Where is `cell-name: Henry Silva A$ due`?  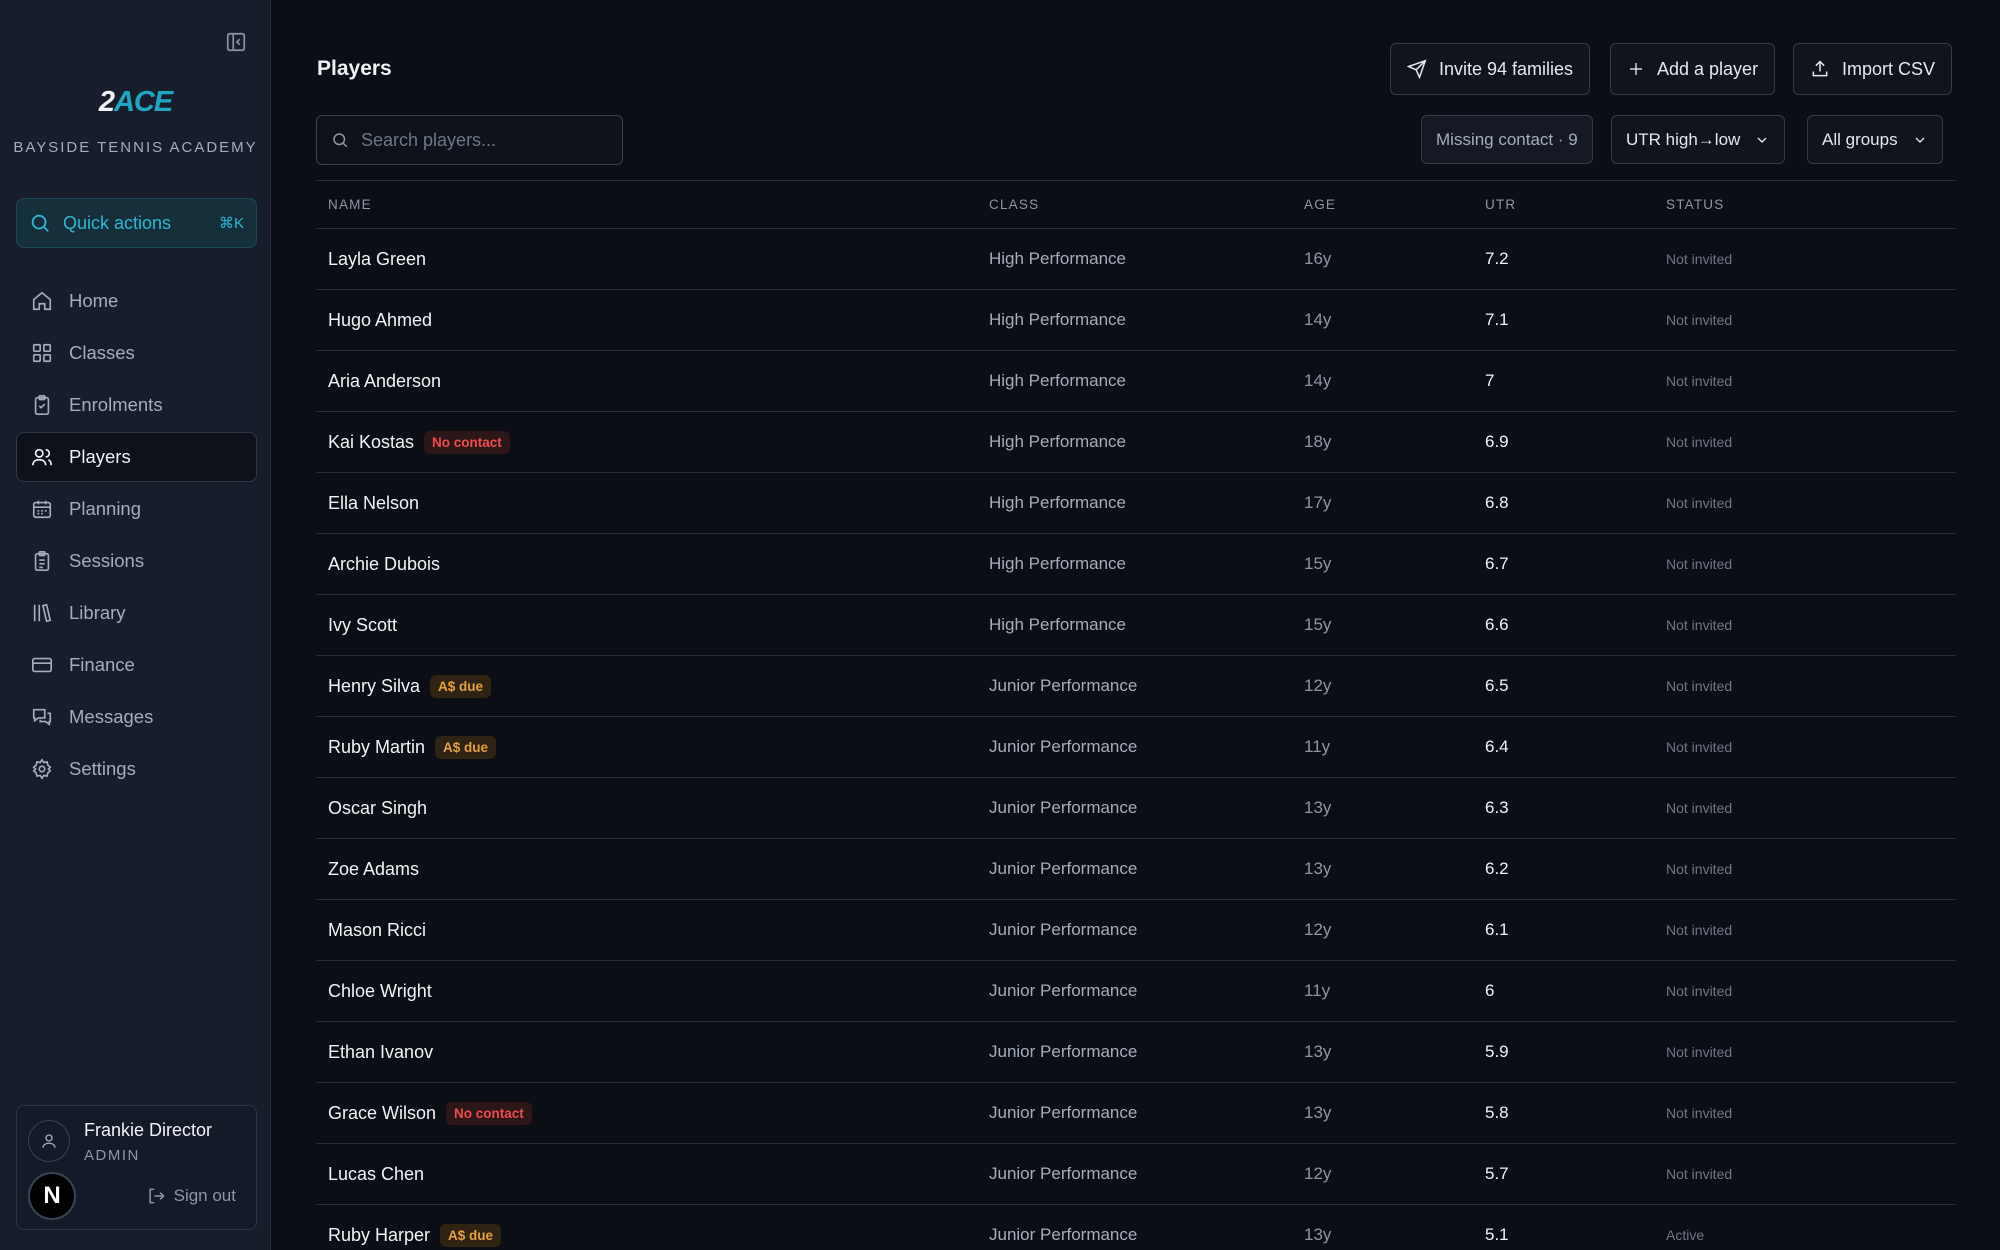 cell-name: Henry Silva A$ due is located at coordinates (652, 686).